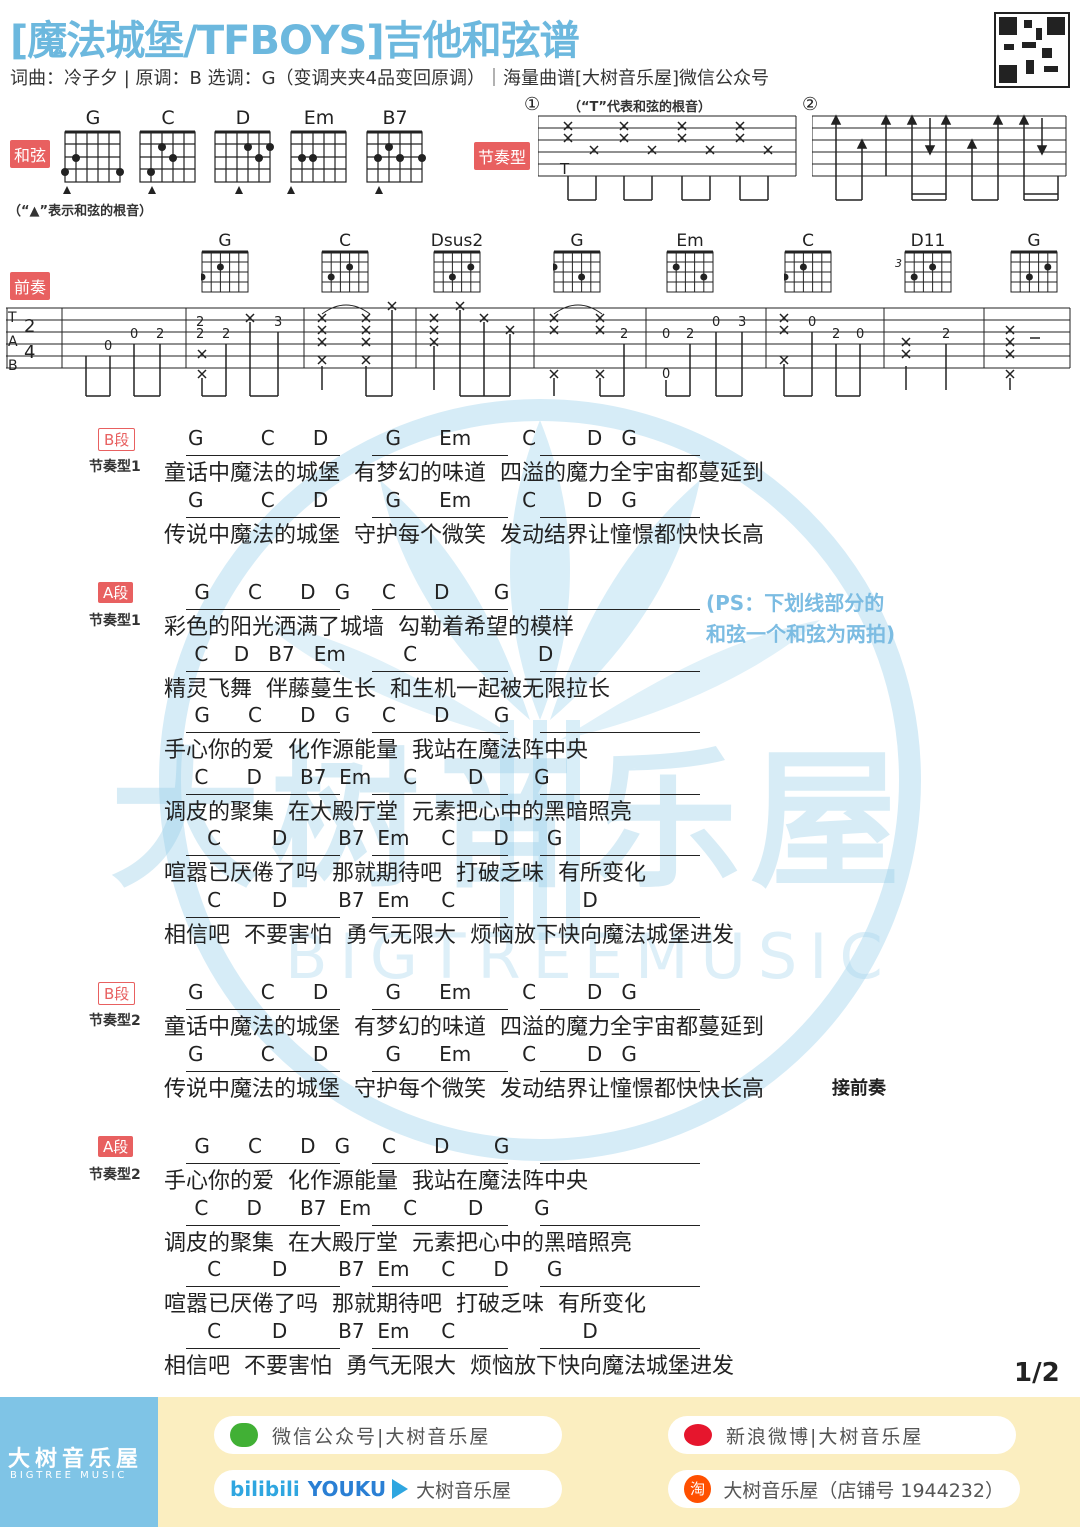  Describe the element at coordinates (690, 241) in the screenshot. I see `prelude-chord-name: Em` at that location.